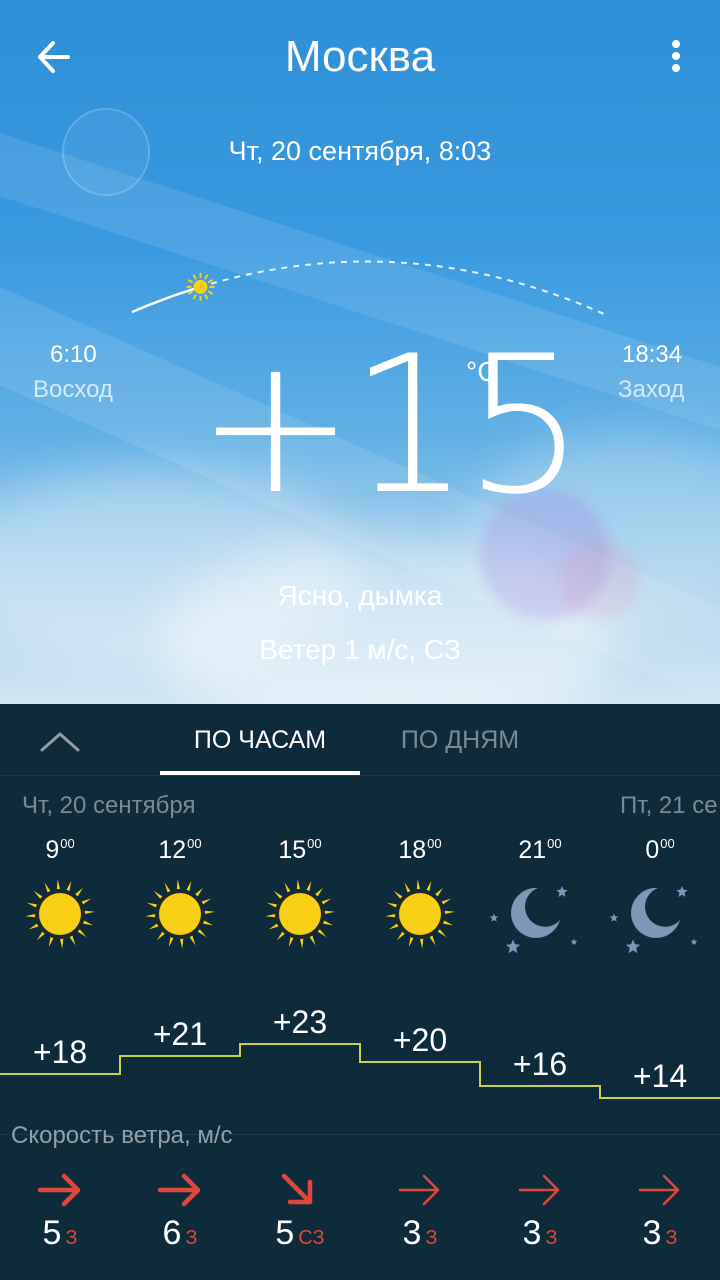  Describe the element at coordinates (52, 850) in the screenshot. I see `hour-value: 9` at that location.